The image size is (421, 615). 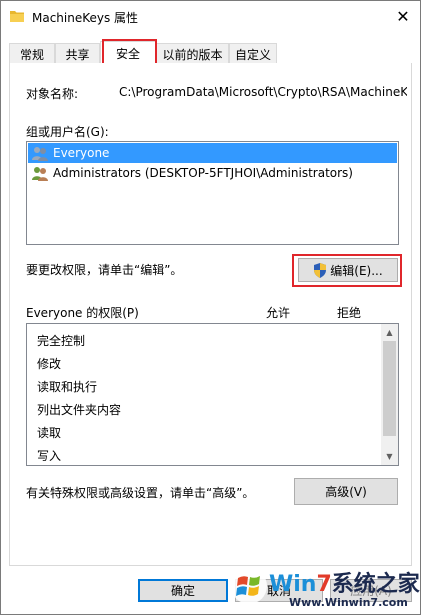 What do you see at coordinates (344, 584) in the screenshot?
I see `watermark-logo: Win7系统之家` at bounding box center [344, 584].